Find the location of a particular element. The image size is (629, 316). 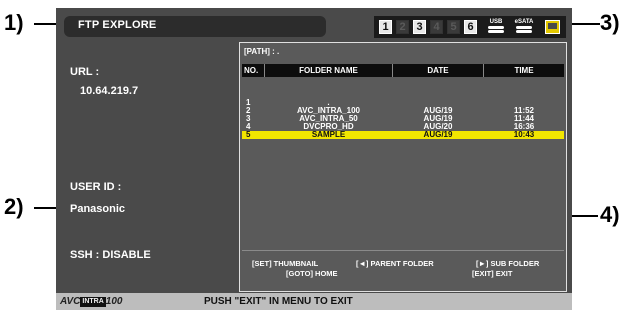

slot-4-indicator: 4 is located at coordinates (436, 27).